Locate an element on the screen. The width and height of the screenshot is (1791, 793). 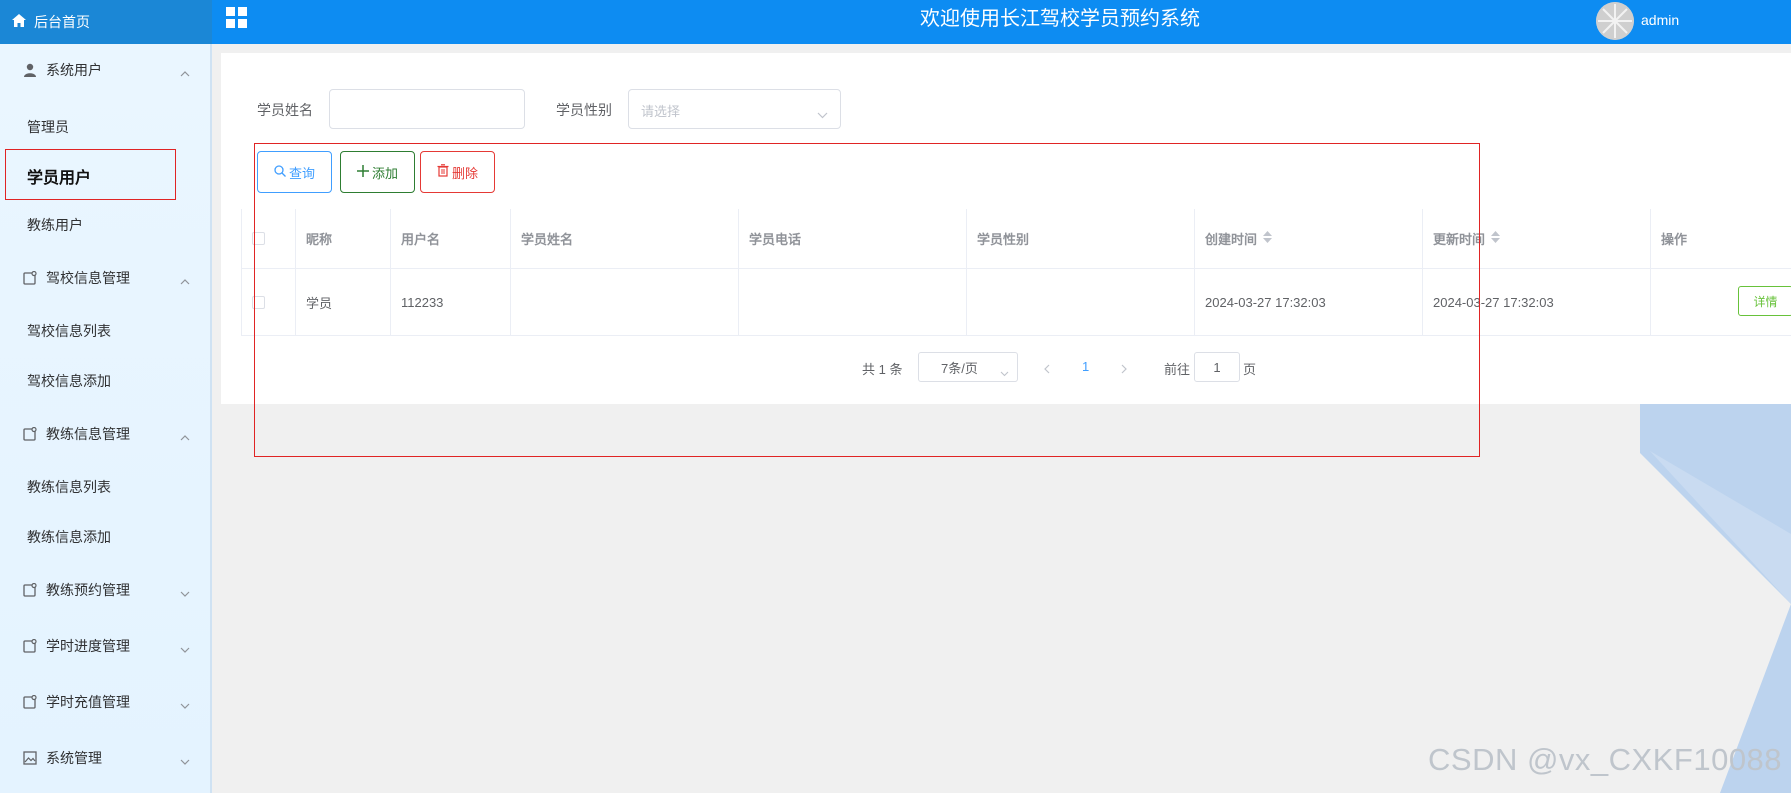
sidebar-item-coach-list: 教练信息列表 is located at coordinates (106, 487).